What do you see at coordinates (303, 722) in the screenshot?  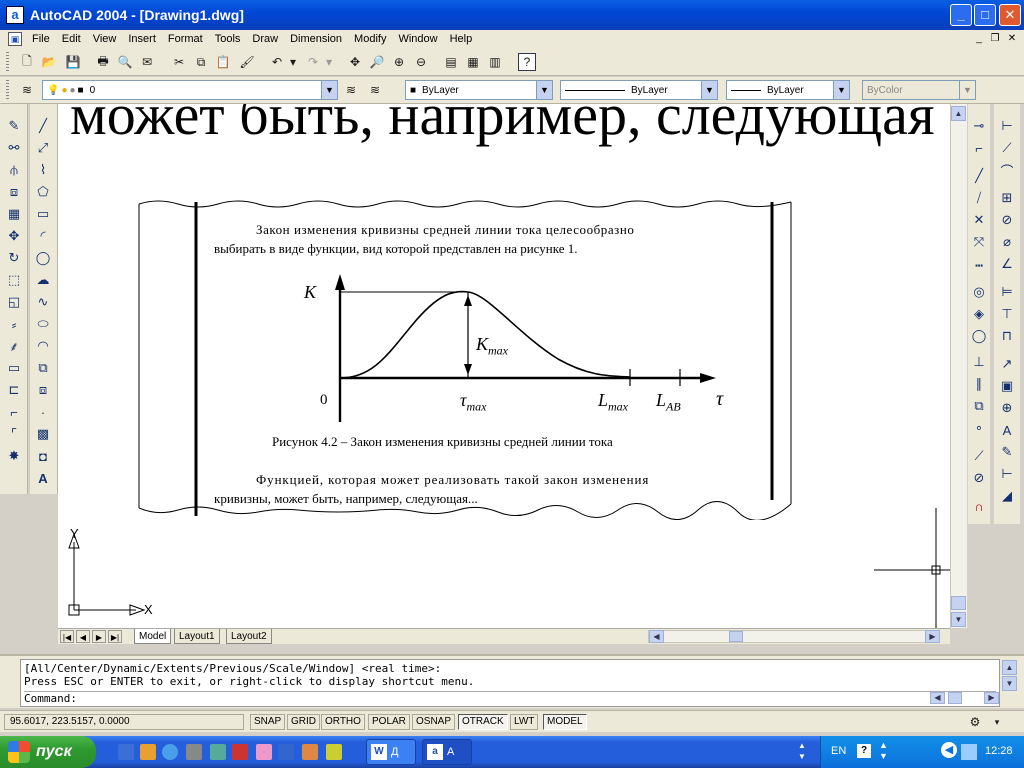 I see `grid-toggle: GRID` at bounding box center [303, 722].